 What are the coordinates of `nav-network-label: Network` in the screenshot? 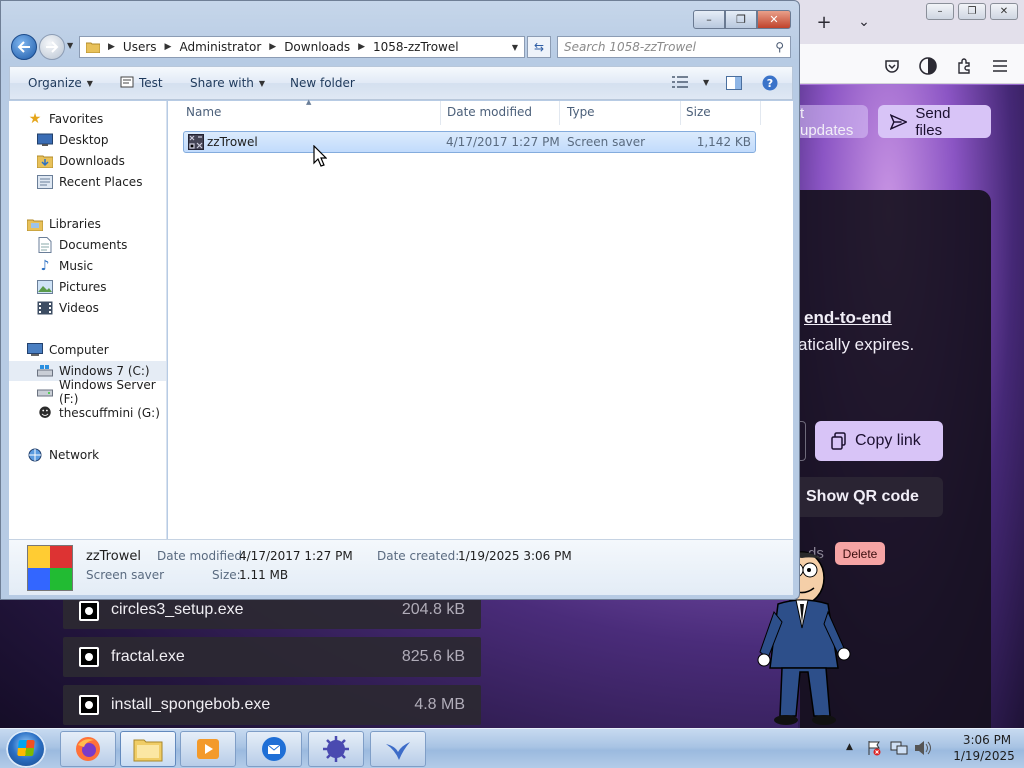 It's located at (74, 455).